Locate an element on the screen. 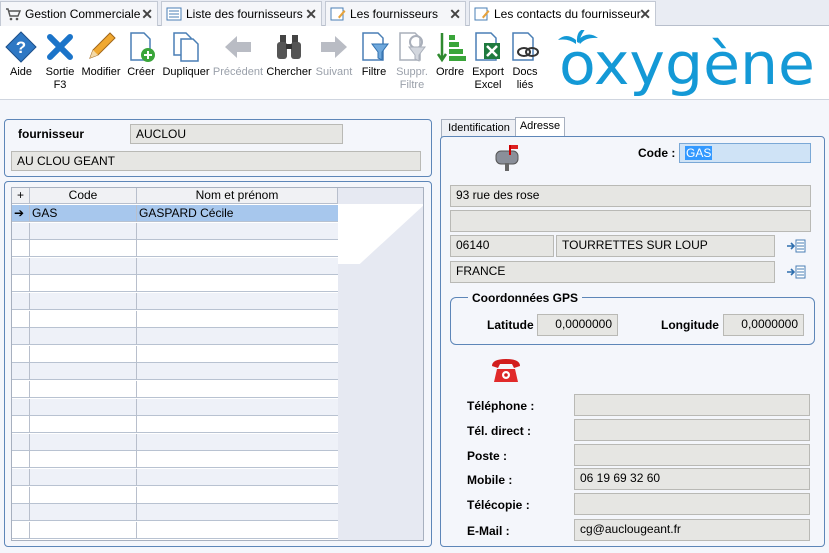  ordre-button: Ordre is located at coordinates (450, 54).